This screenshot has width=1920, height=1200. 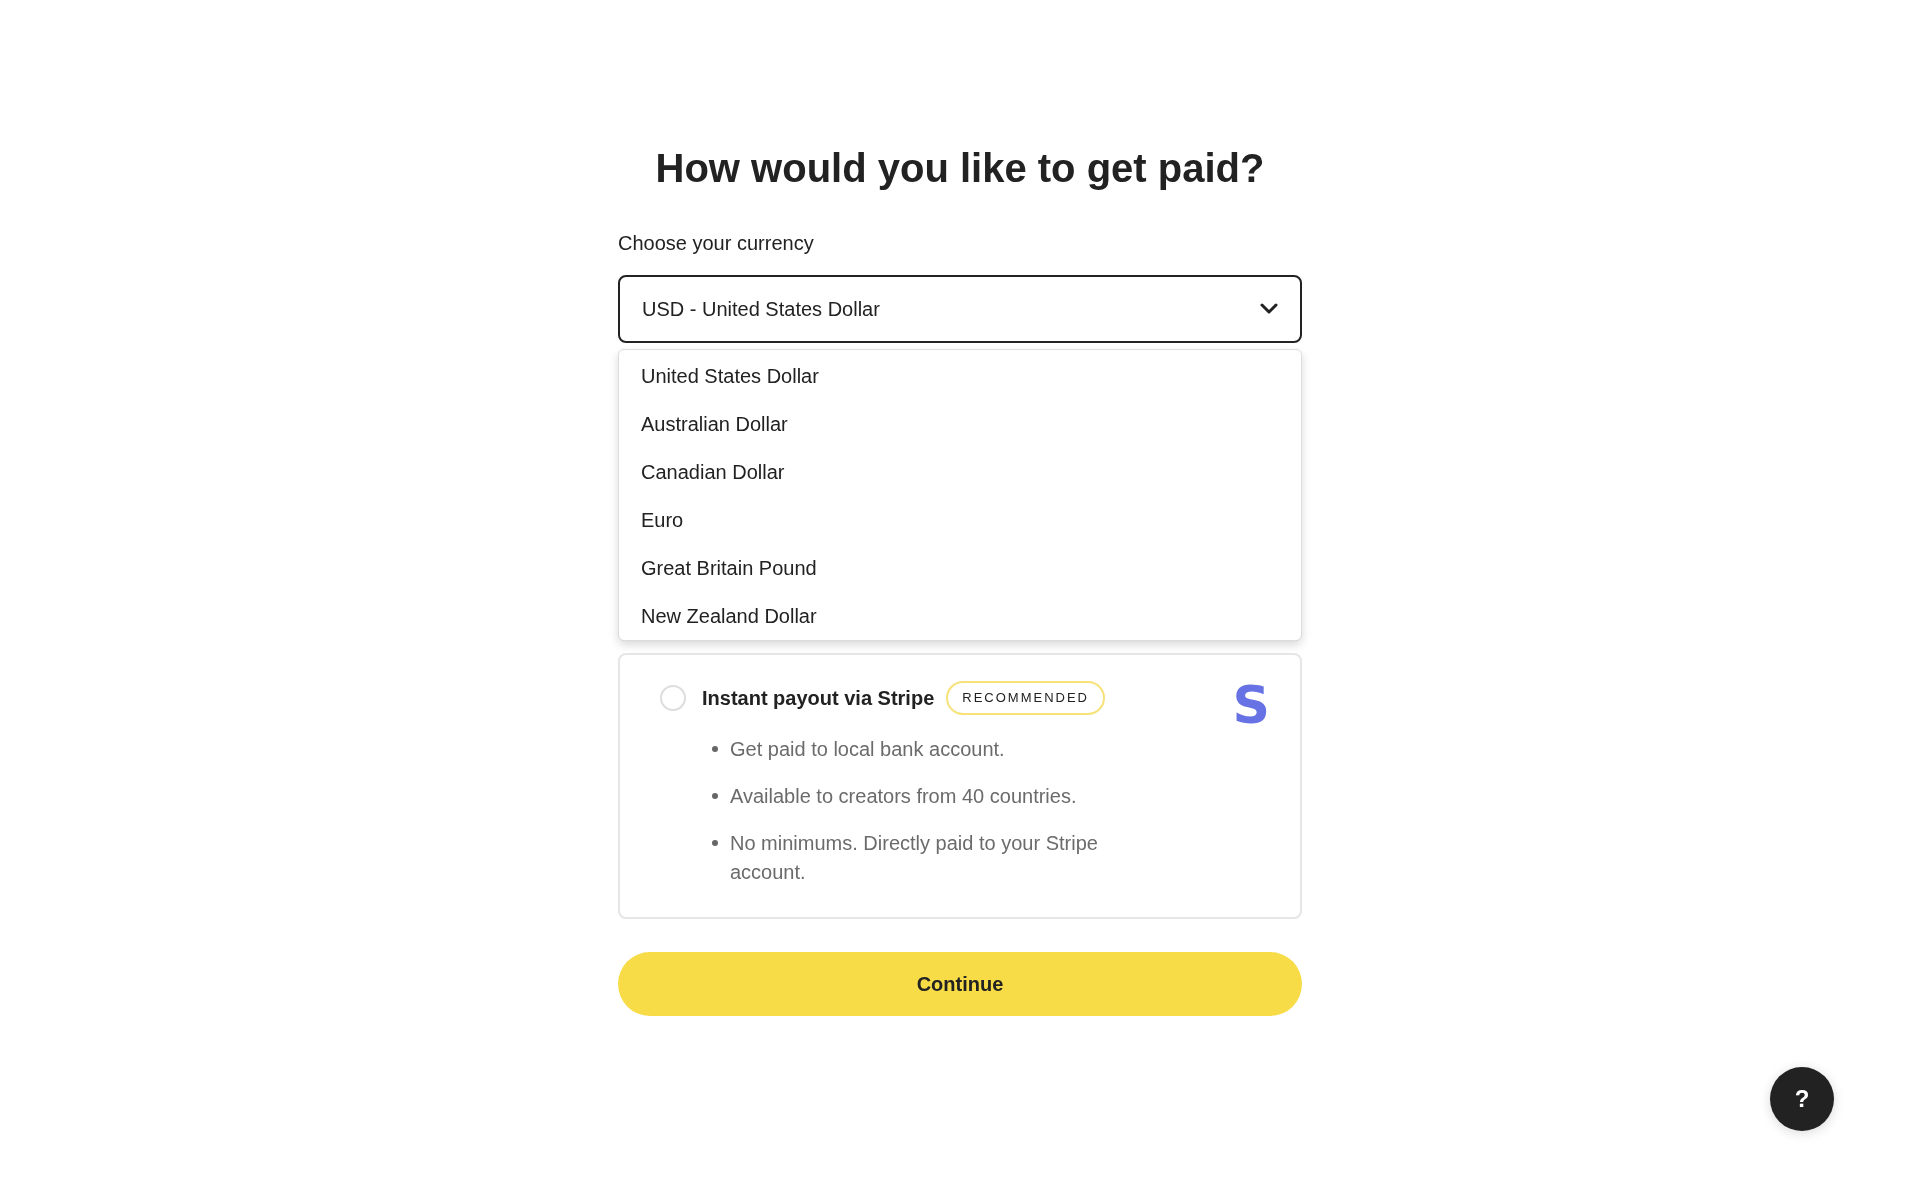 I want to click on dropdown-option: United States Dollar, so click(x=960, y=376).